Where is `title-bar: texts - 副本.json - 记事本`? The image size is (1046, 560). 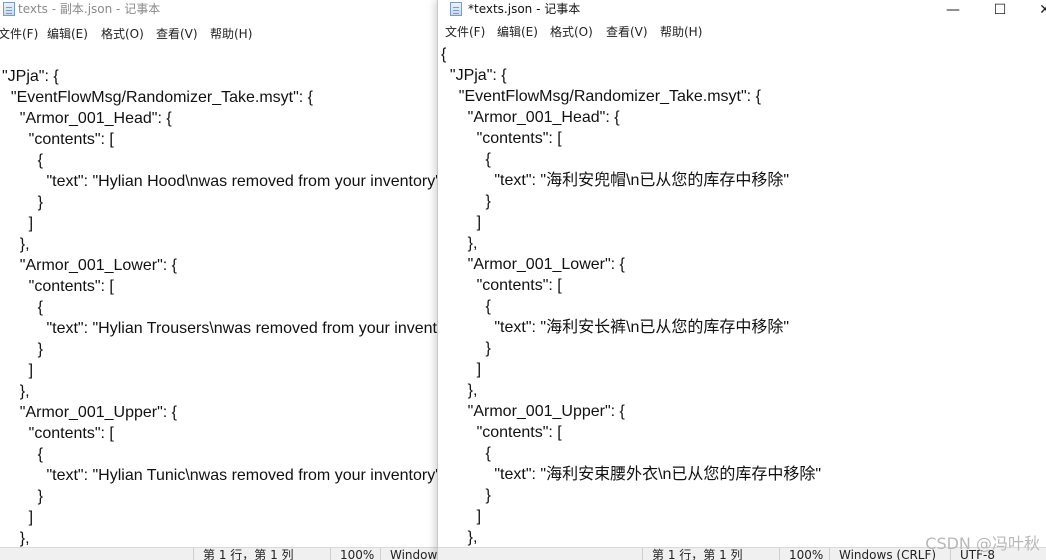 title-bar: texts - 副本.json - 记事本 is located at coordinates (219, 10).